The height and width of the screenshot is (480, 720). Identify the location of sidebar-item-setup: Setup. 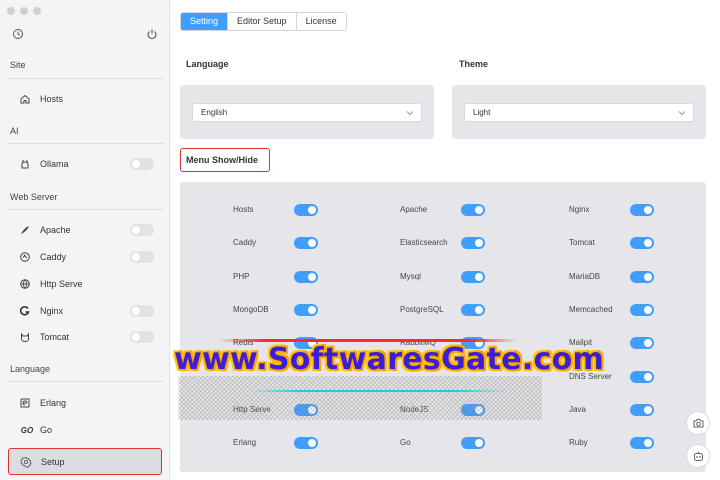
(85, 461).